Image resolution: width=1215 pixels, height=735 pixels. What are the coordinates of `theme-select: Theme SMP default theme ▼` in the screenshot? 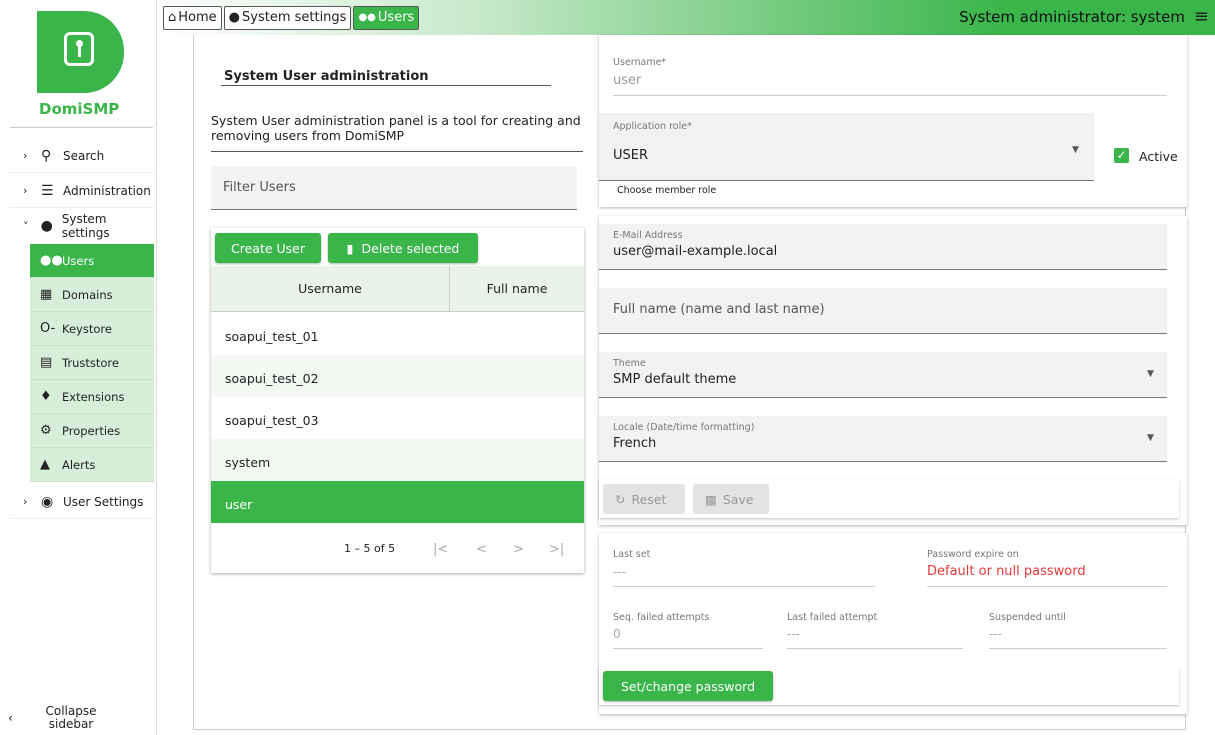 It's located at (883, 375).